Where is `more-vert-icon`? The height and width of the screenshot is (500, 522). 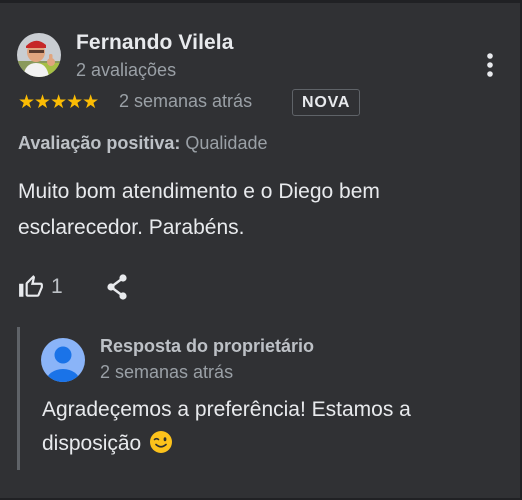
more-vert-icon is located at coordinates (490, 65).